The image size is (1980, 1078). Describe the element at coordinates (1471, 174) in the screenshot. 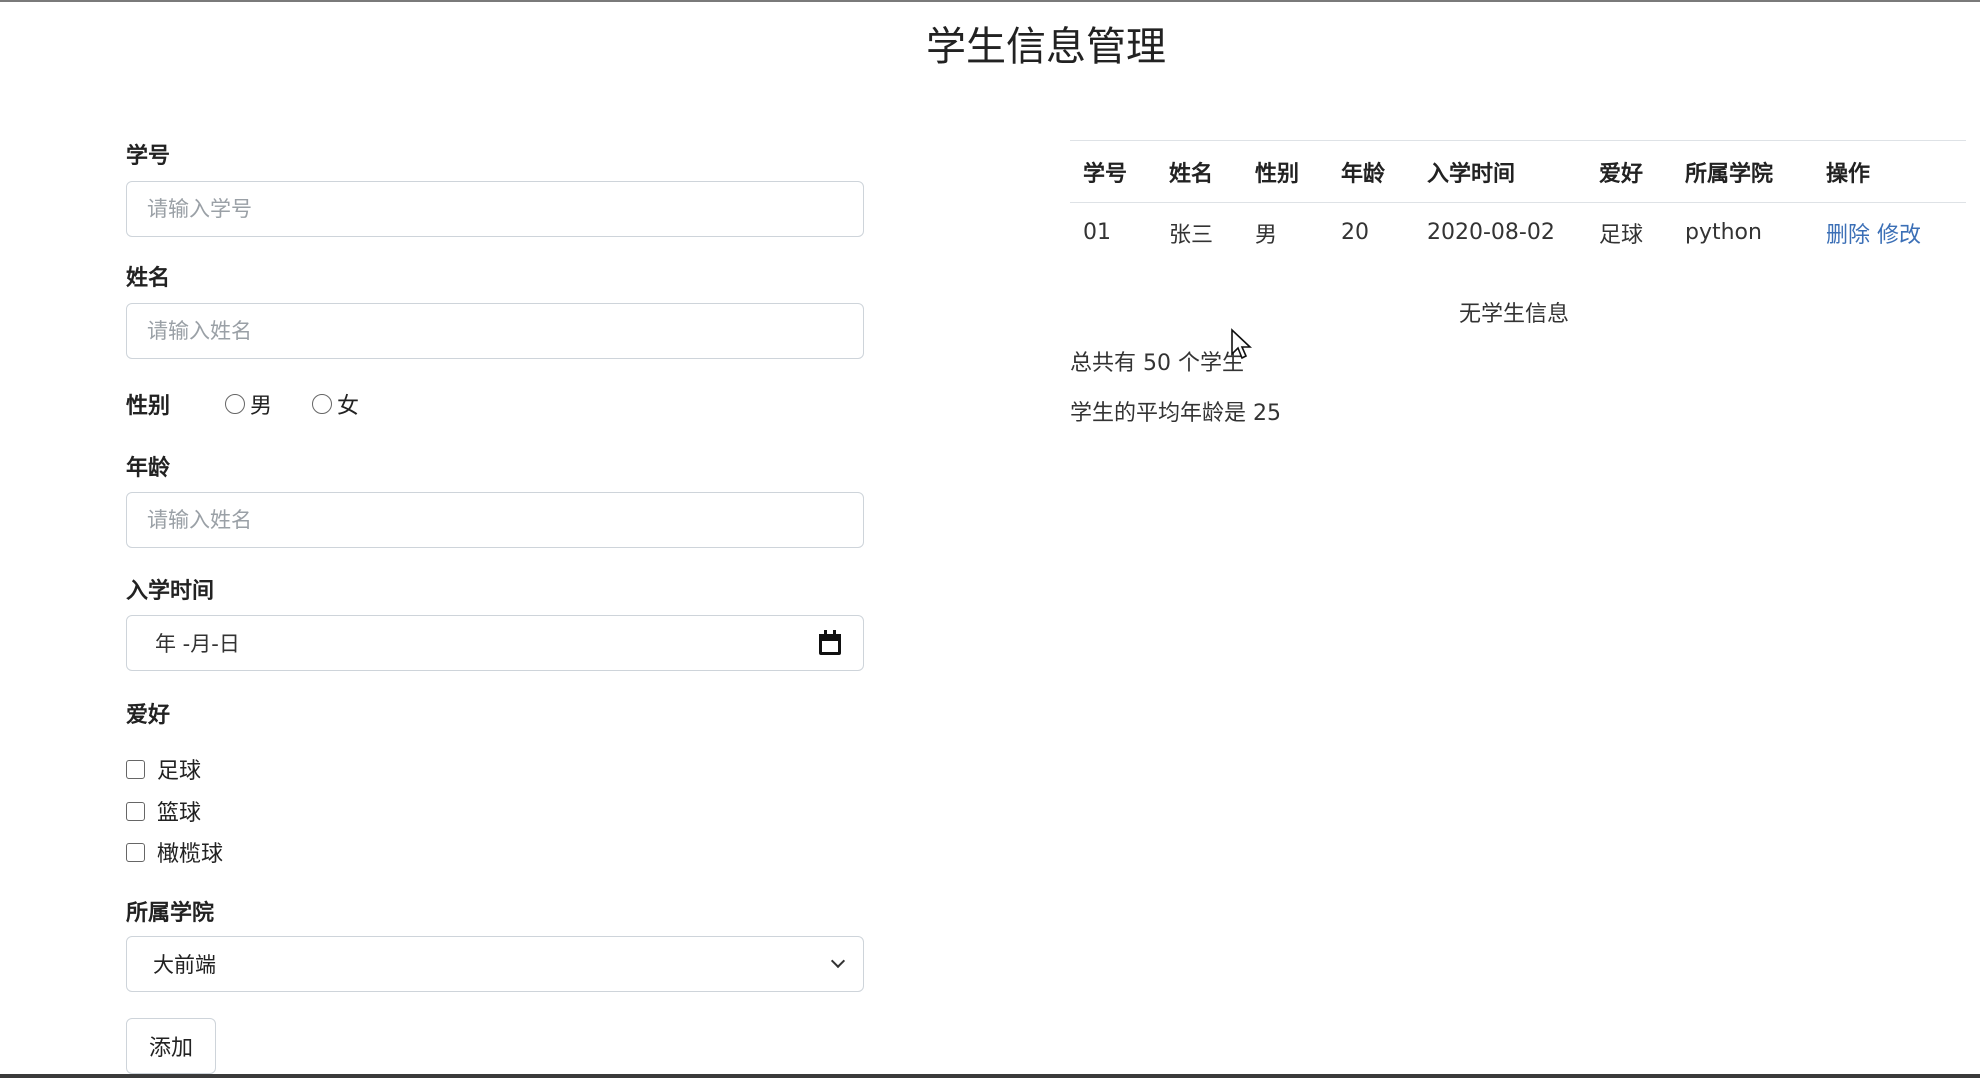

I see `header-enroll-date: 入学时间` at that location.